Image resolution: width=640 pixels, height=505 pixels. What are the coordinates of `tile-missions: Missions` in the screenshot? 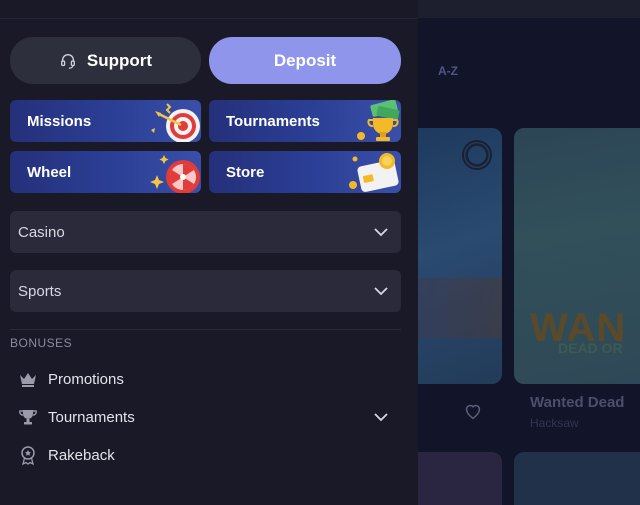 It's located at (105, 121).